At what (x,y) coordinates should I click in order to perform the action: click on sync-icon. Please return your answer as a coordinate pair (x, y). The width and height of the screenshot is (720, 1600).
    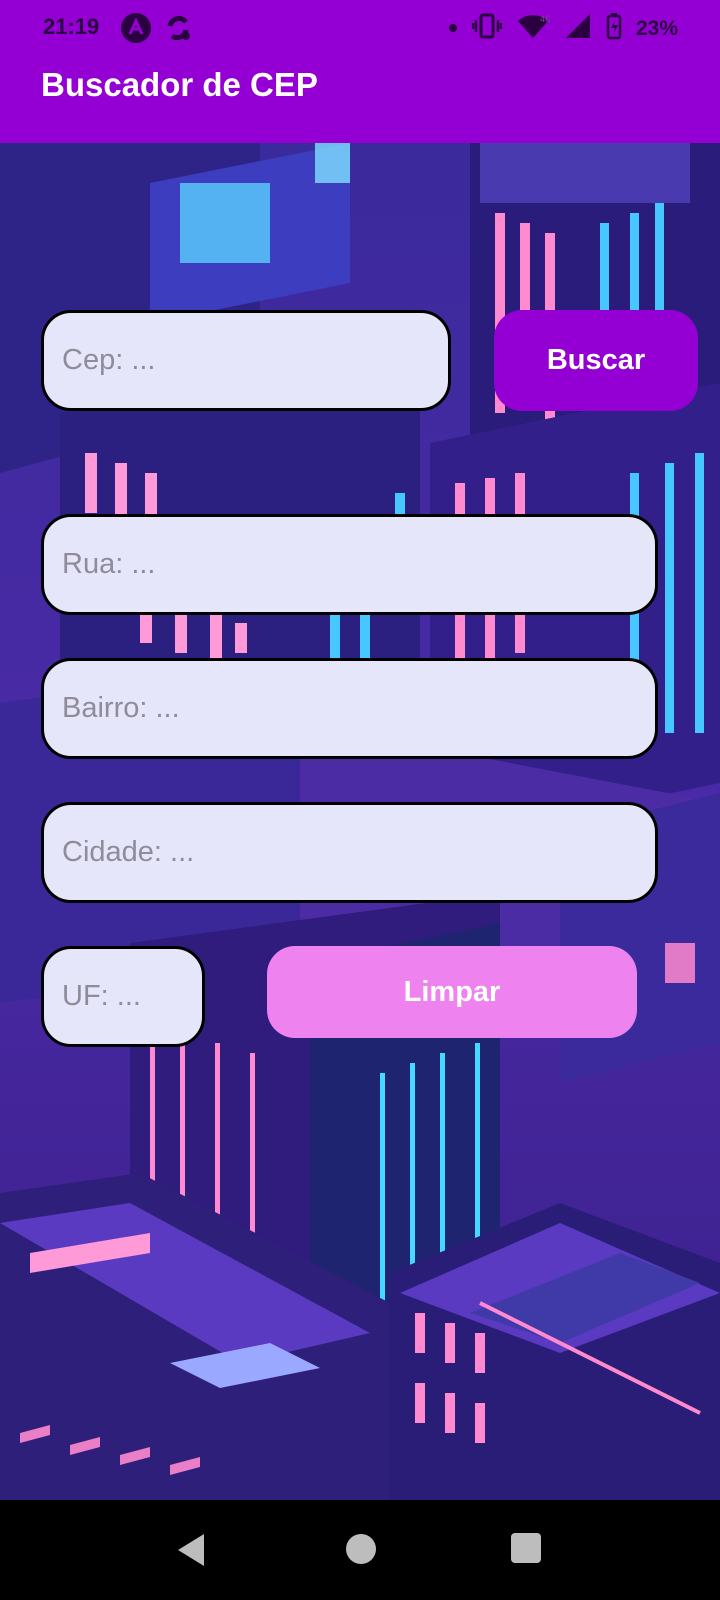
    Looking at the image, I should click on (178, 30).